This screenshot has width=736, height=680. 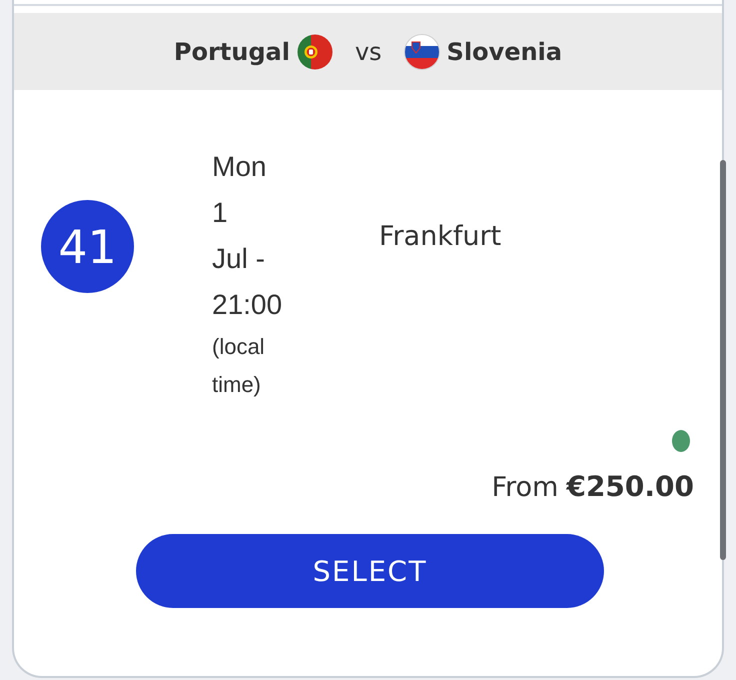 I want to click on team-name: Portugal, so click(x=232, y=52).